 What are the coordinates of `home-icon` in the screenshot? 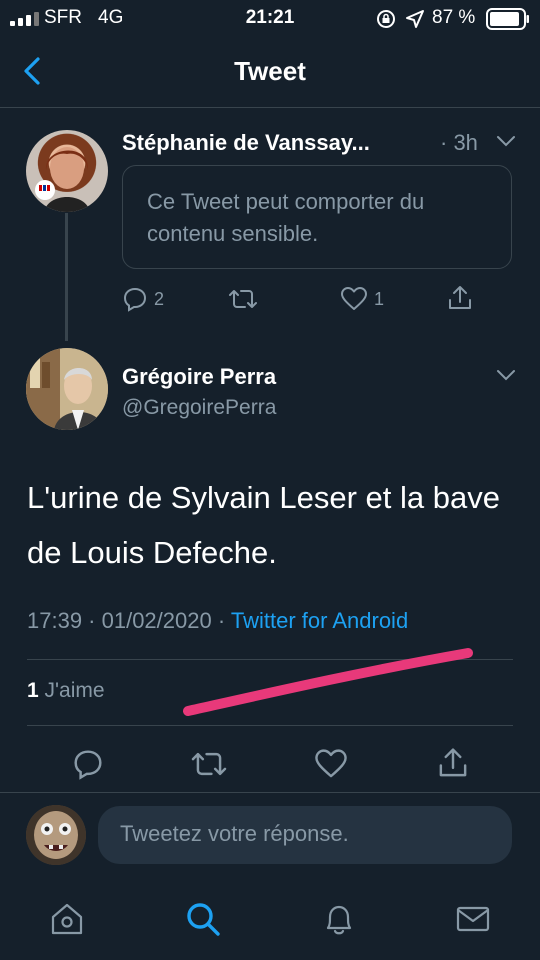 It's located at (67, 919).